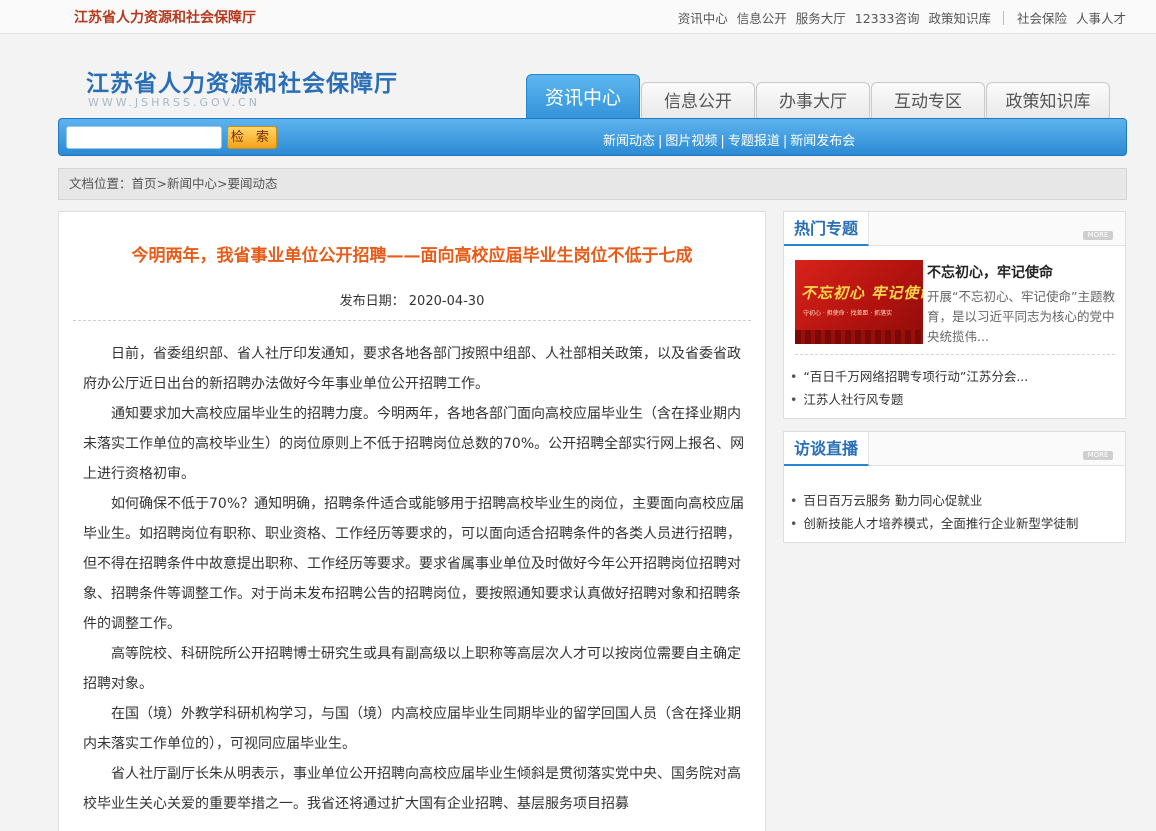  I want to click on publish-date: 发布日期： 2020-04-30, so click(412, 301).